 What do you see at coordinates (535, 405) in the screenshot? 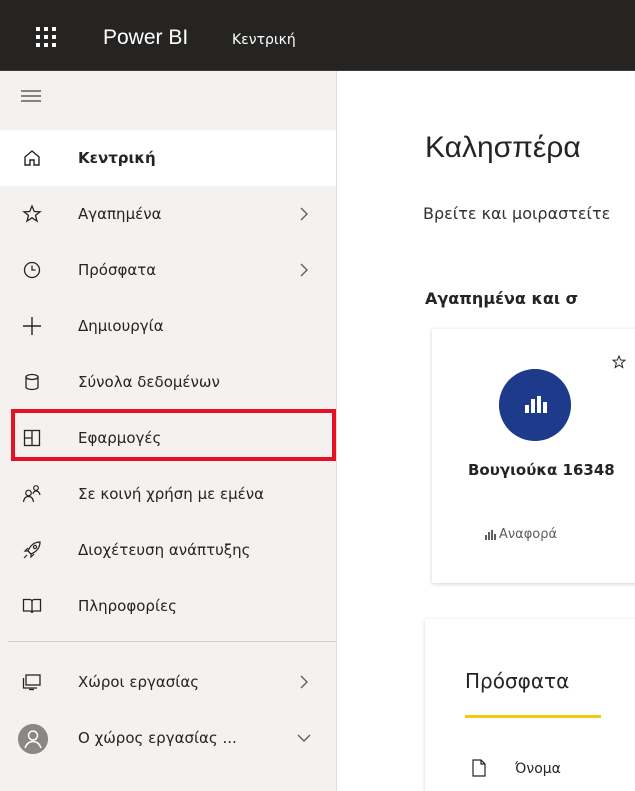
I see `report-icon` at bounding box center [535, 405].